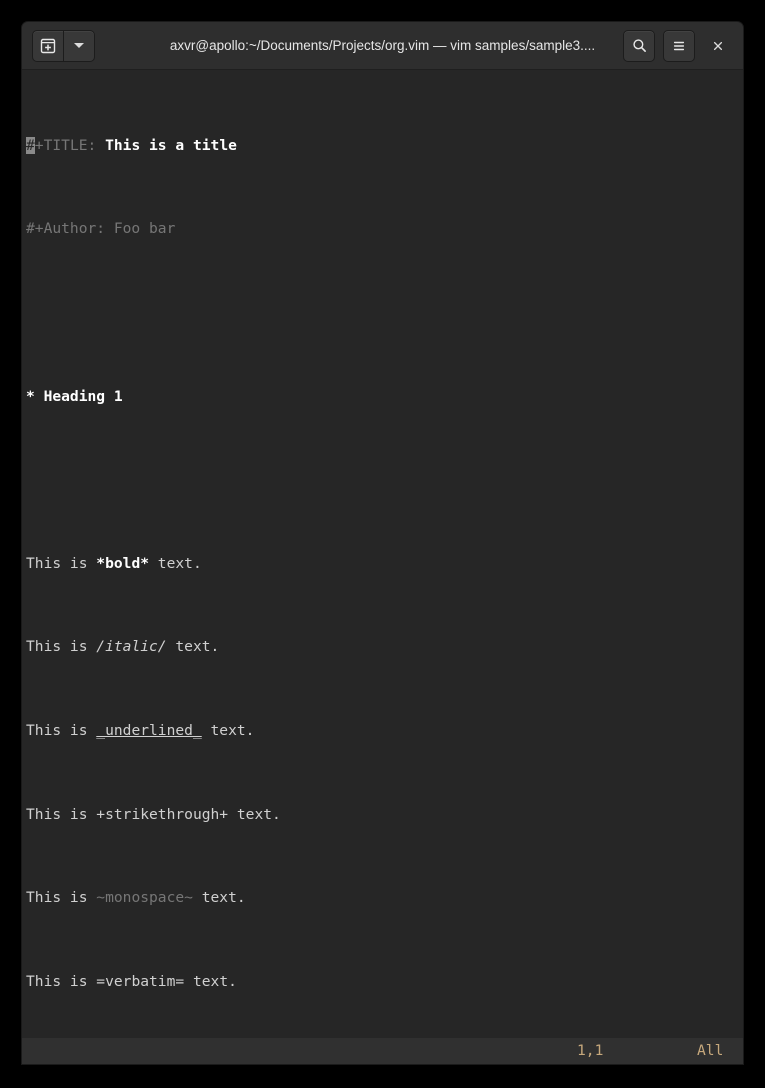  I want to click on org-bold-text: *bold*, so click(123, 563).